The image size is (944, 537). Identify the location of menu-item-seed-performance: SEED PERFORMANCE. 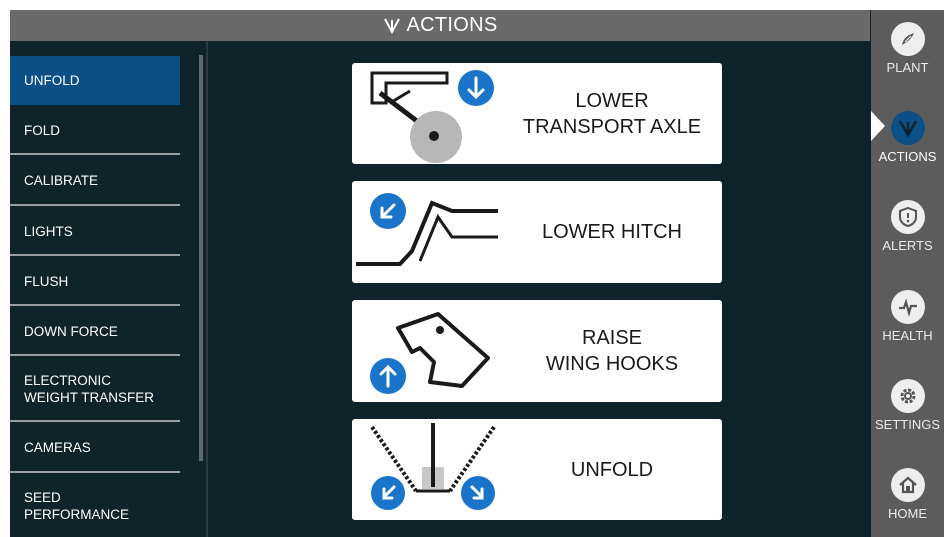
(95, 506).